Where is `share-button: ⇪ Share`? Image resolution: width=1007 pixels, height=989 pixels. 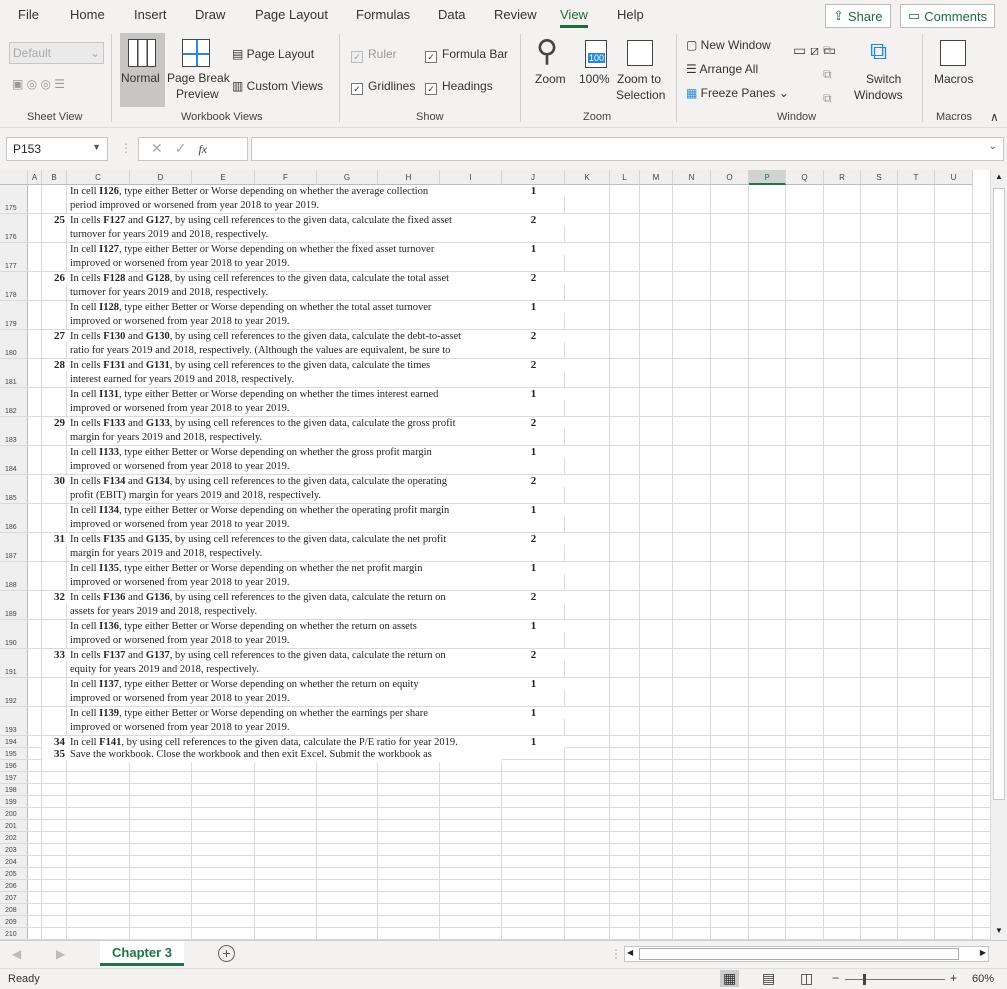 share-button: ⇪ Share is located at coordinates (858, 16).